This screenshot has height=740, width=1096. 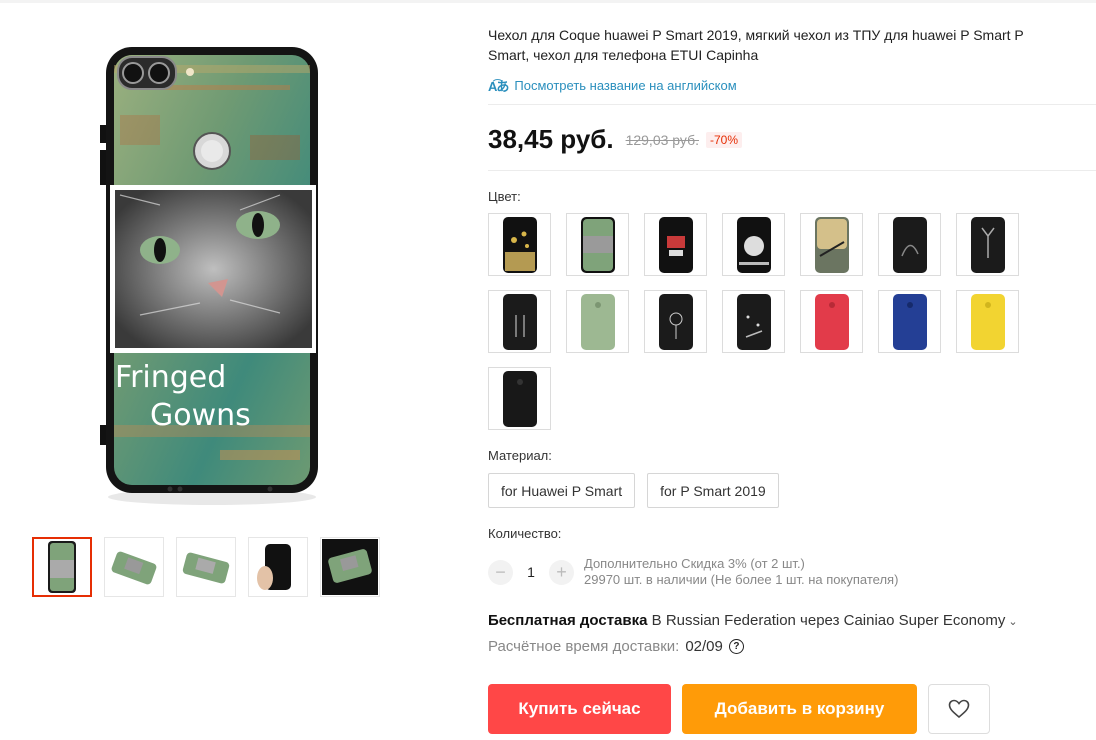 What do you see at coordinates (561, 572) in the screenshot?
I see `quantity-increase-button: +` at bounding box center [561, 572].